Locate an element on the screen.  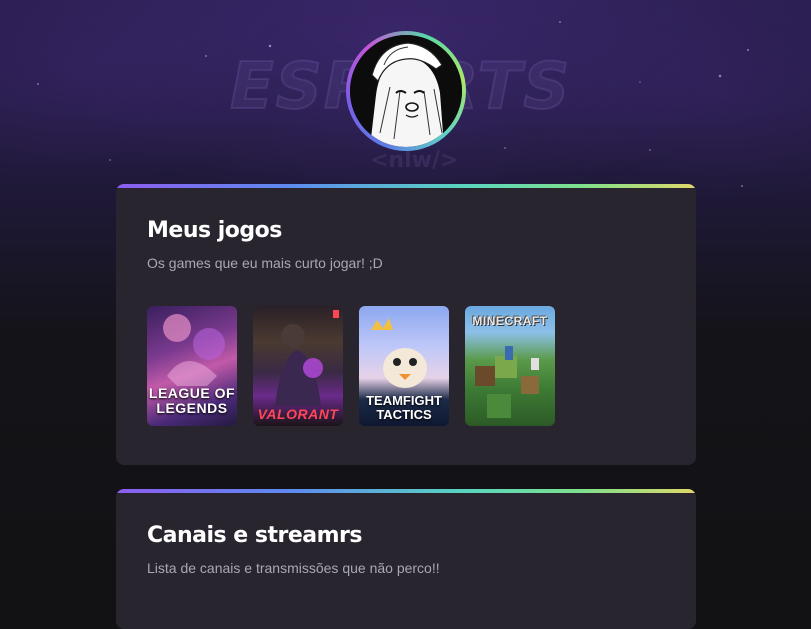
section-subtitle: Os games que eu mais curto jogar! ;D is located at coordinates (265, 263).